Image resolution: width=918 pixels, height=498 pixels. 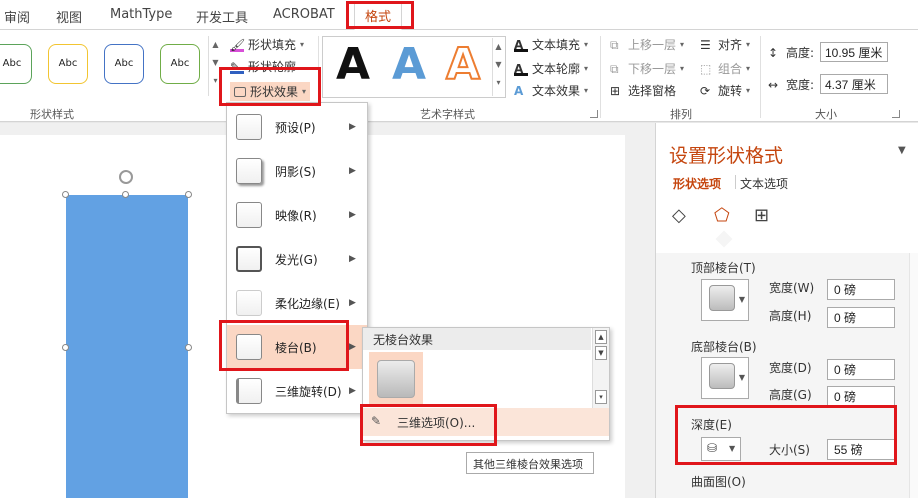 I want to click on pane-scrollbar, so click(x=913, y=375).